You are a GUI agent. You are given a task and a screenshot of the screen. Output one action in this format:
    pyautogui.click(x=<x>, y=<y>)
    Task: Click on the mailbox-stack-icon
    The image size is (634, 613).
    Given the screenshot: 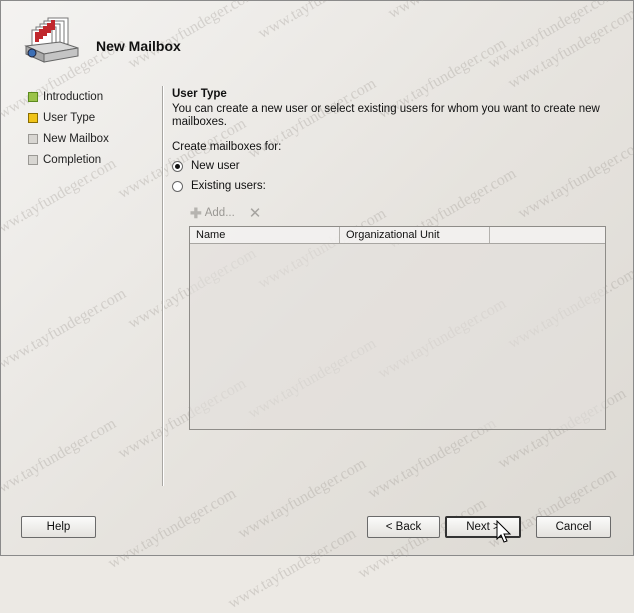 What is the action you would take?
    pyautogui.click(x=51, y=40)
    